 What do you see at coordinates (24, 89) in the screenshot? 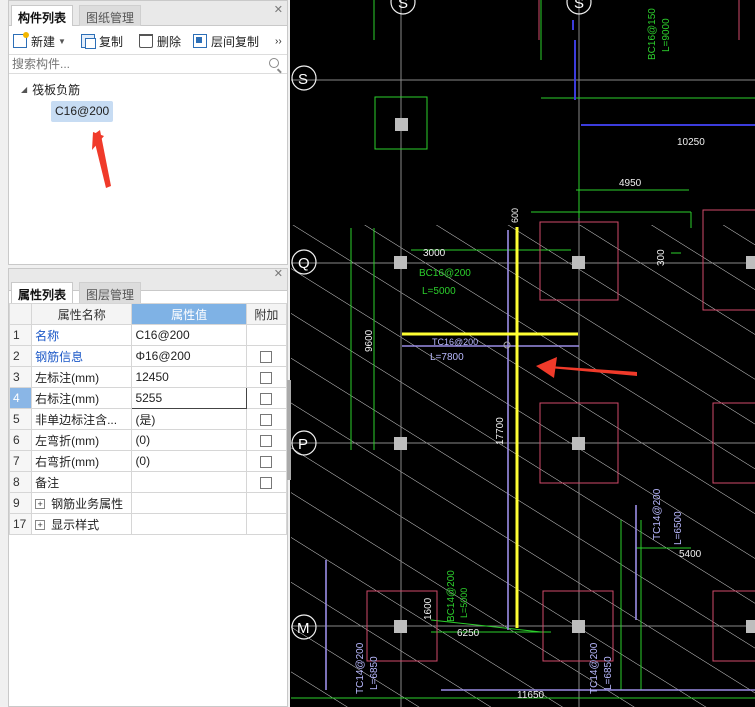
I see `collapse-triangle-icon: ◢` at bounding box center [24, 89].